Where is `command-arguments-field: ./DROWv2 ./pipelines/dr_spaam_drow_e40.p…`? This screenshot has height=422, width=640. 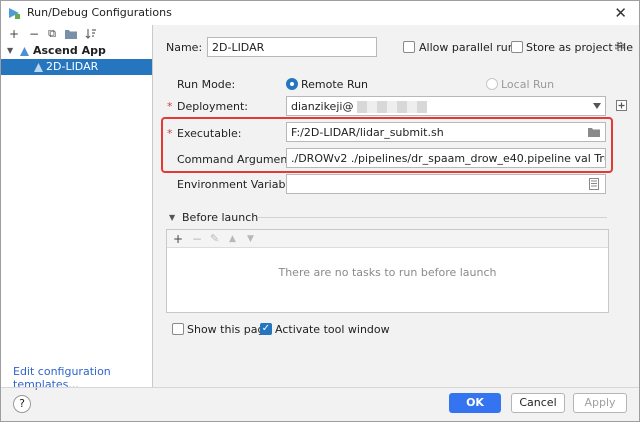 command-arguments-field: ./DROWv2 ./pipelines/dr_spaam_drow_e40.p… is located at coordinates (446, 158).